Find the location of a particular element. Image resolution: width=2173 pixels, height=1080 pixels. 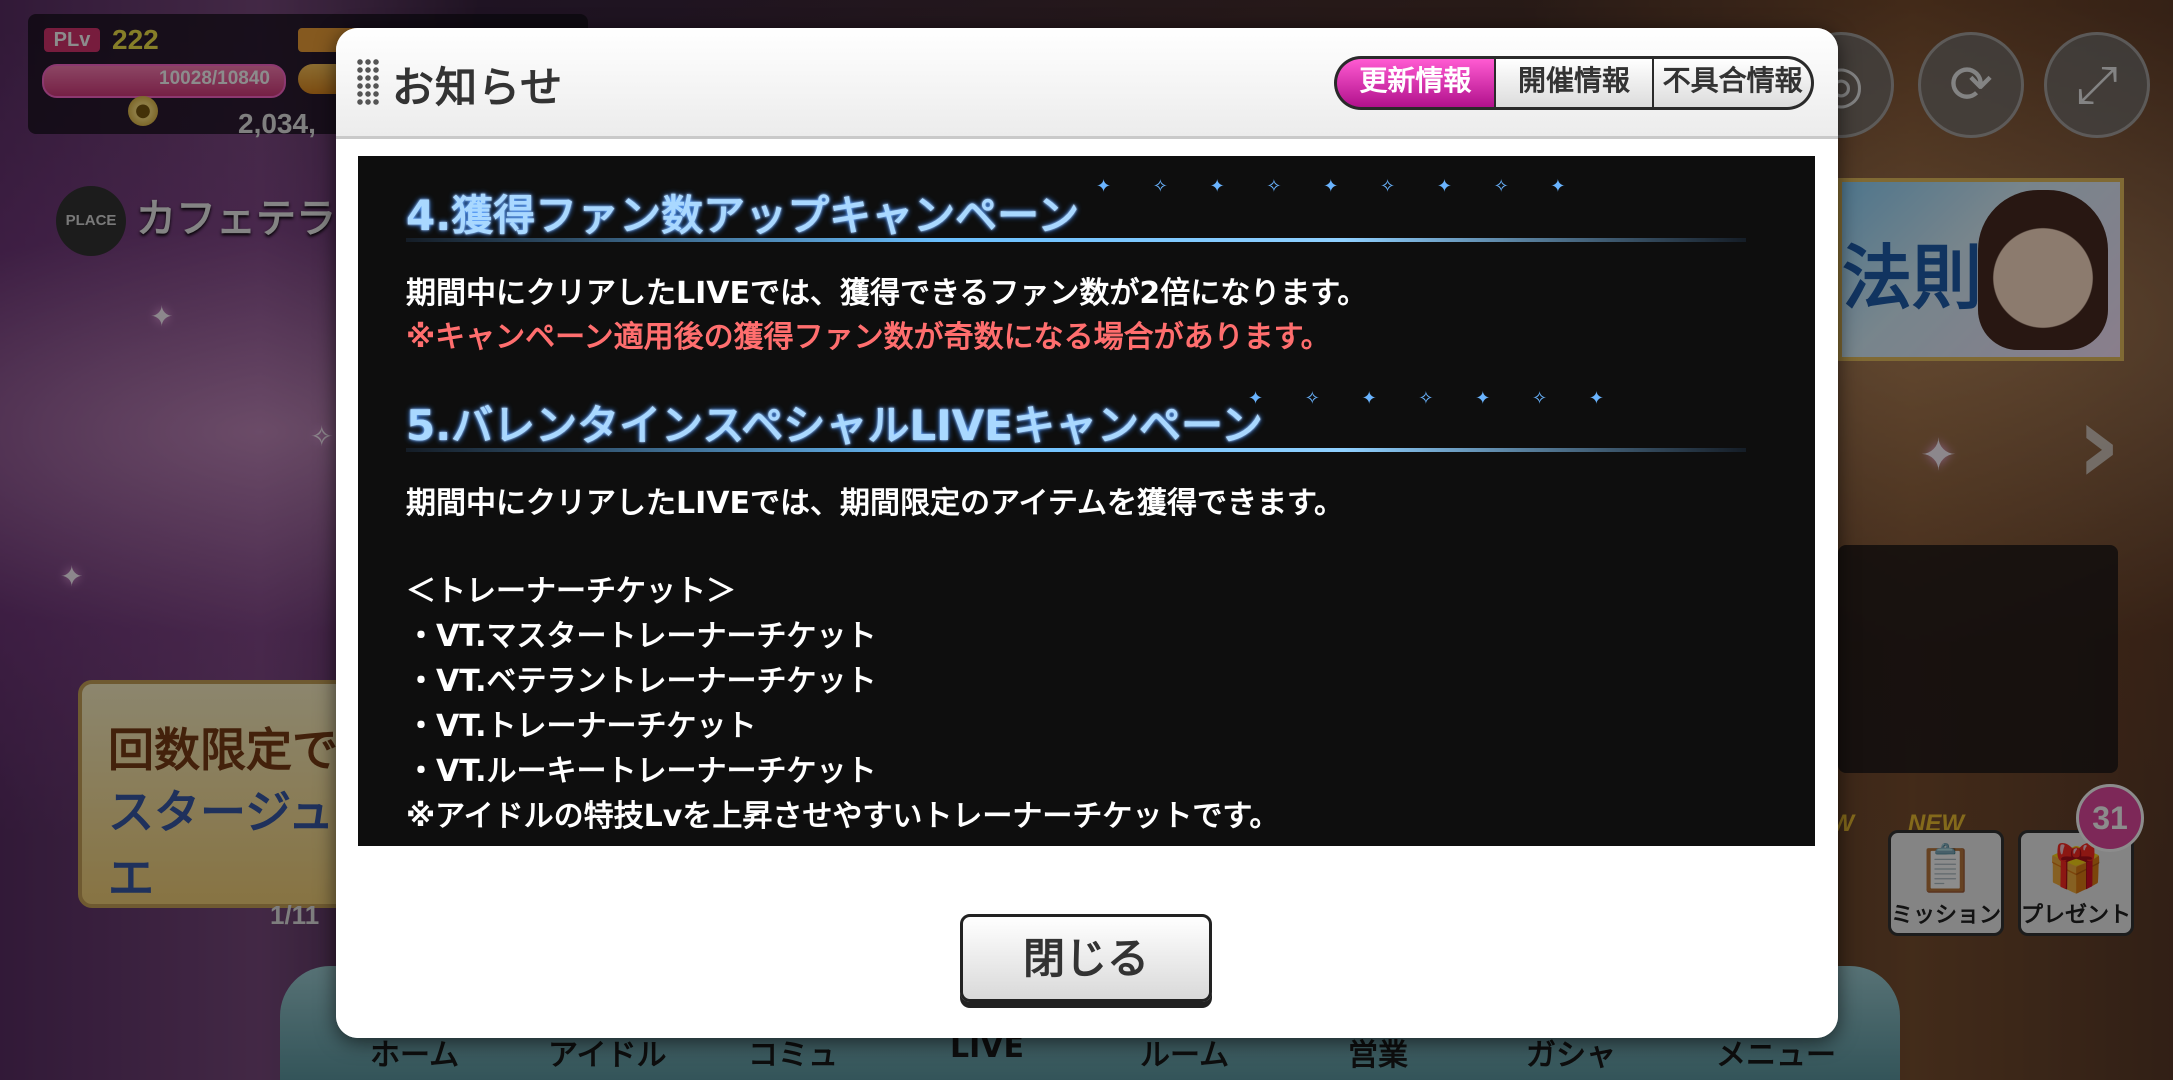

section-heading: 5.バレンタインスペシャルLIVEキャンペーン is located at coordinates (834, 425).